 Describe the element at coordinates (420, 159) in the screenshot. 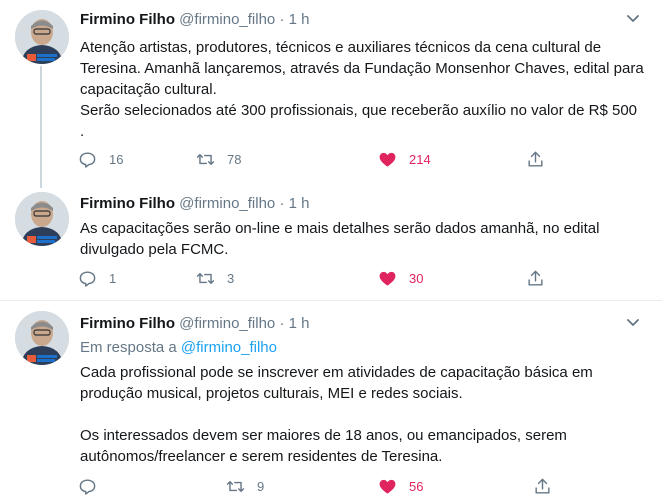

I see `like-count: 214` at that location.